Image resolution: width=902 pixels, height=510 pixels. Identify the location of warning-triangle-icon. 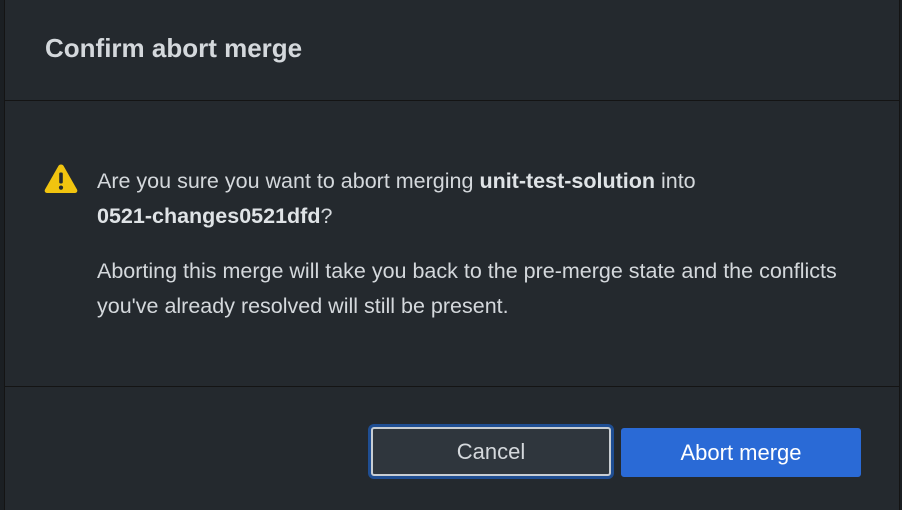
(61, 179).